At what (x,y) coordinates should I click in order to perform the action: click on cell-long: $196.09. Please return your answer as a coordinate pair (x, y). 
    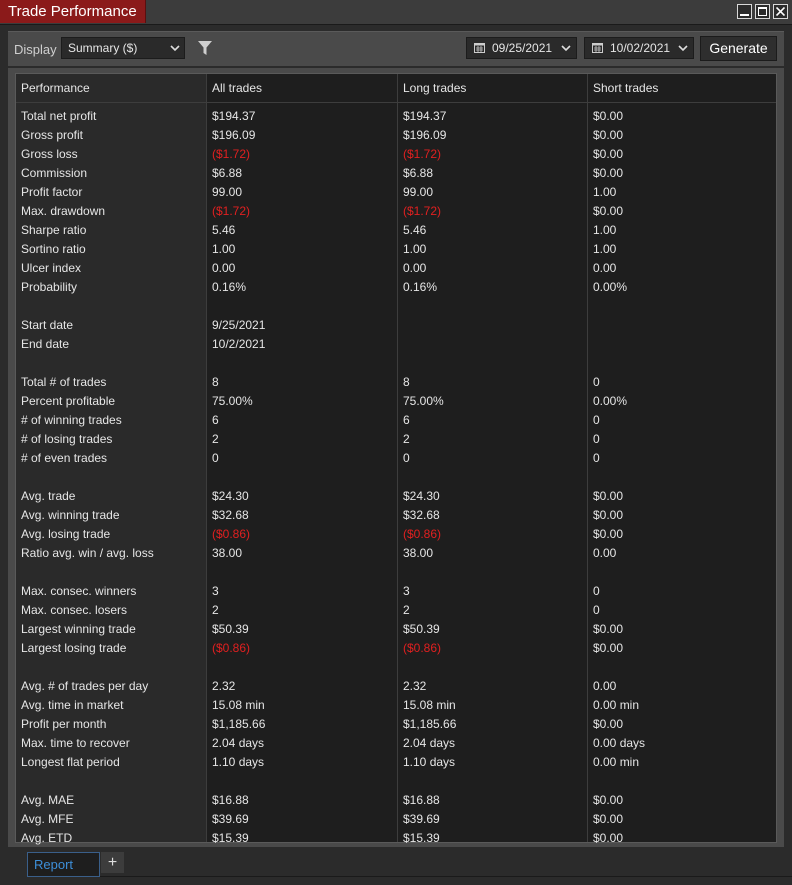
    Looking at the image, I should click on (425, 135).